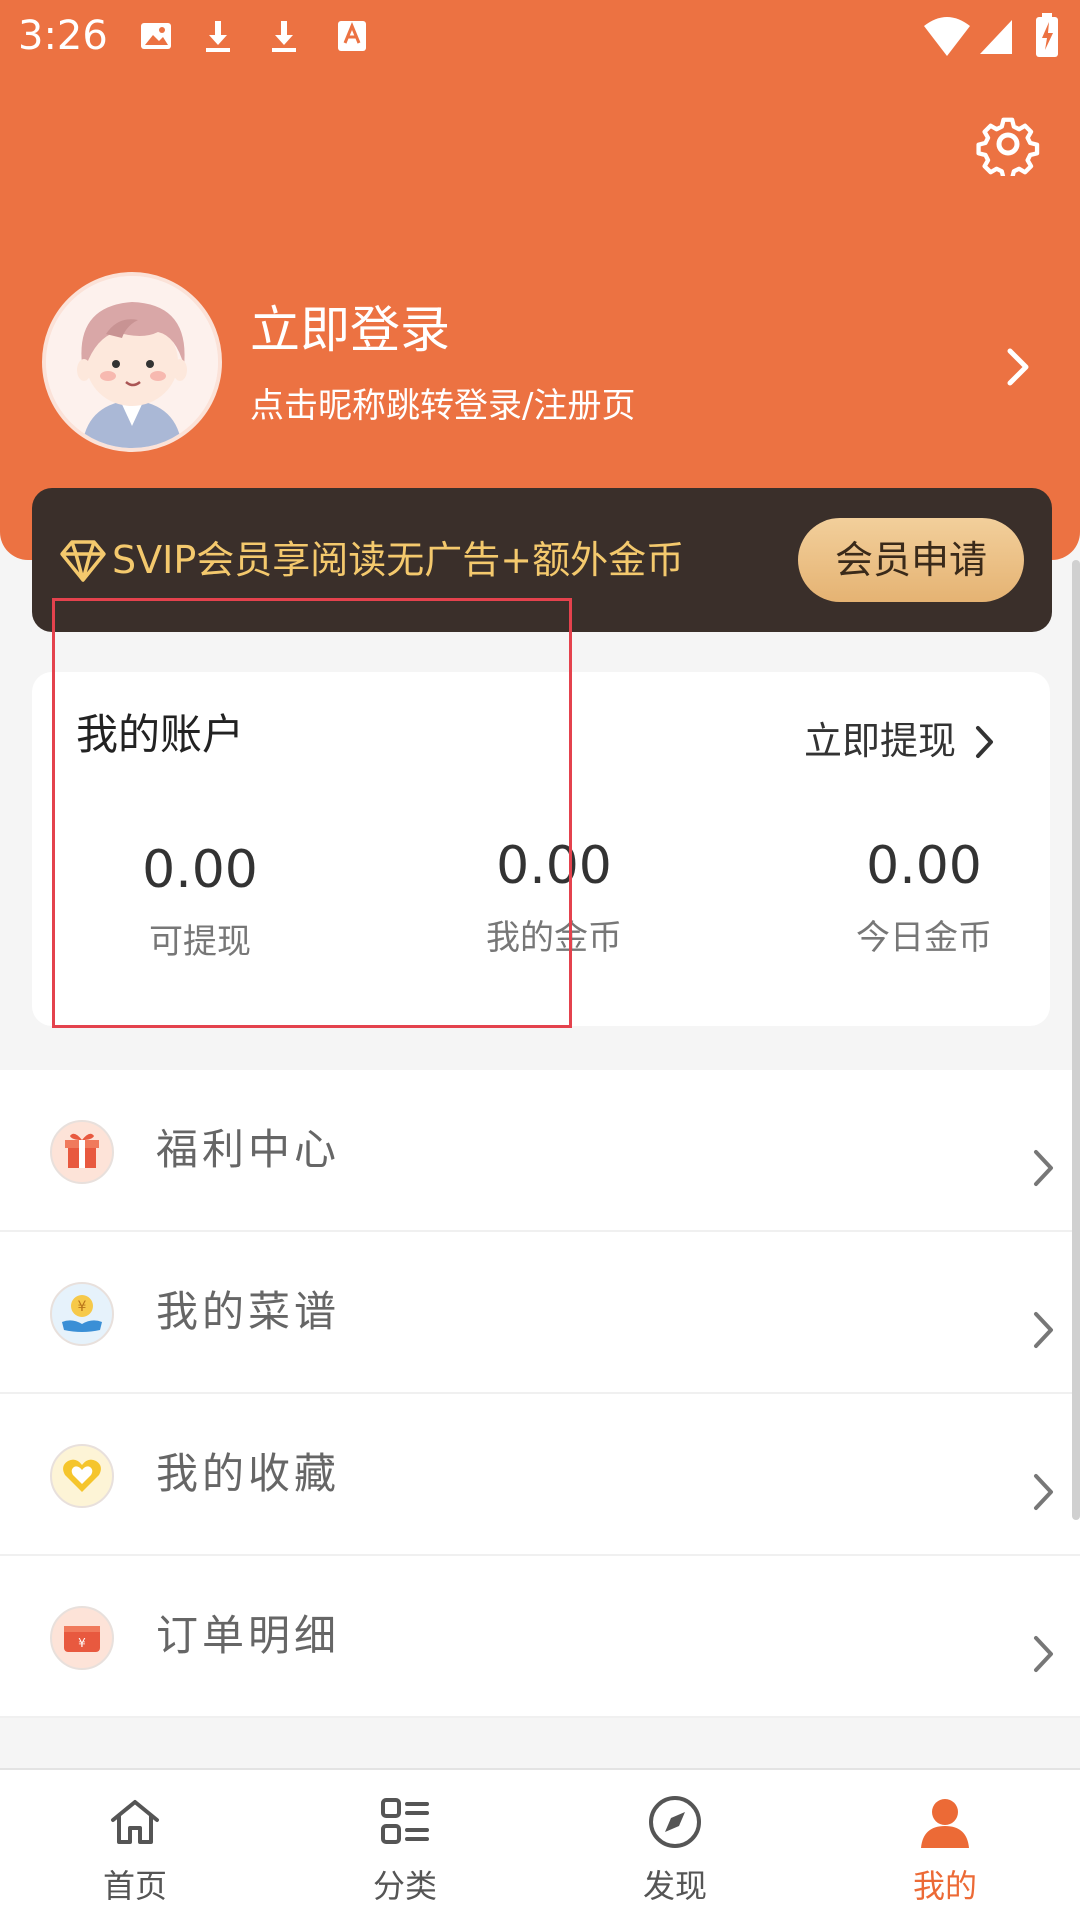 Image resolution: width=1080 pixels, height=1920 pixels. I want to click on gift-icon, so click(82, 1152).